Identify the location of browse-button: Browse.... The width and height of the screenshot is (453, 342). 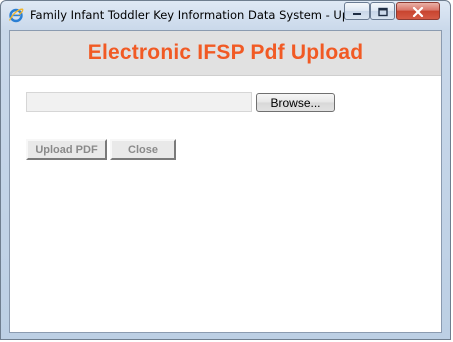
(295, 102).